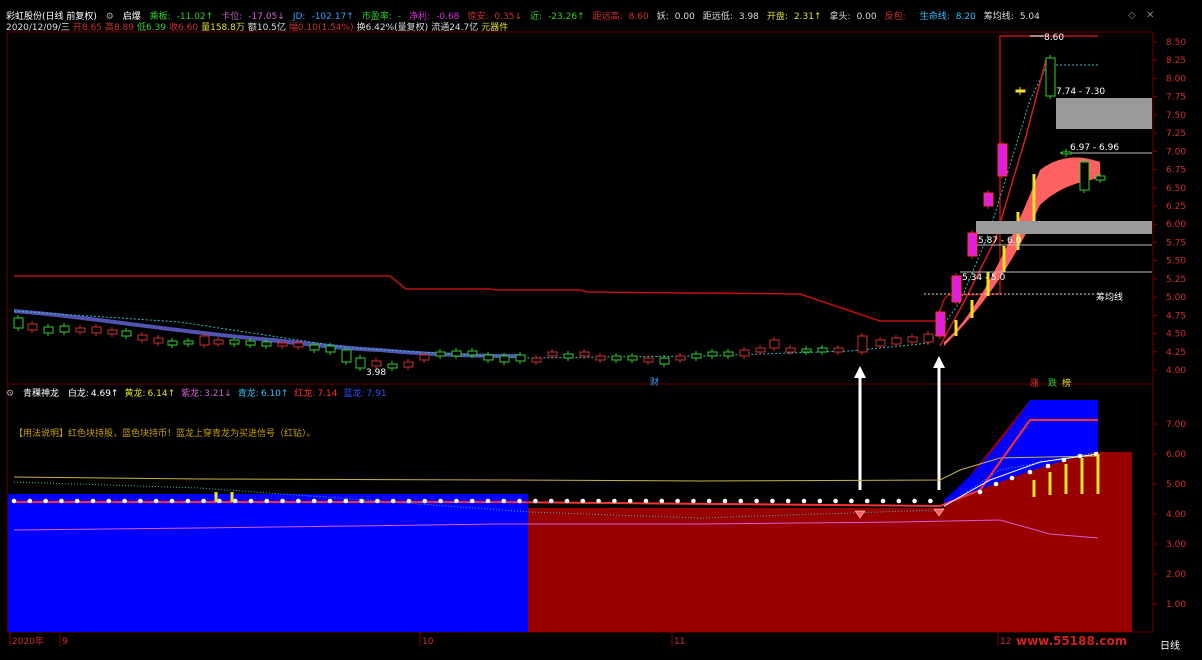 Image resolution: width=1202 pixels, height=660 pixels. Describe the element at coordinates (1176, 353) in the screenshot. I see `price-axis-label: 4.25` at that location.